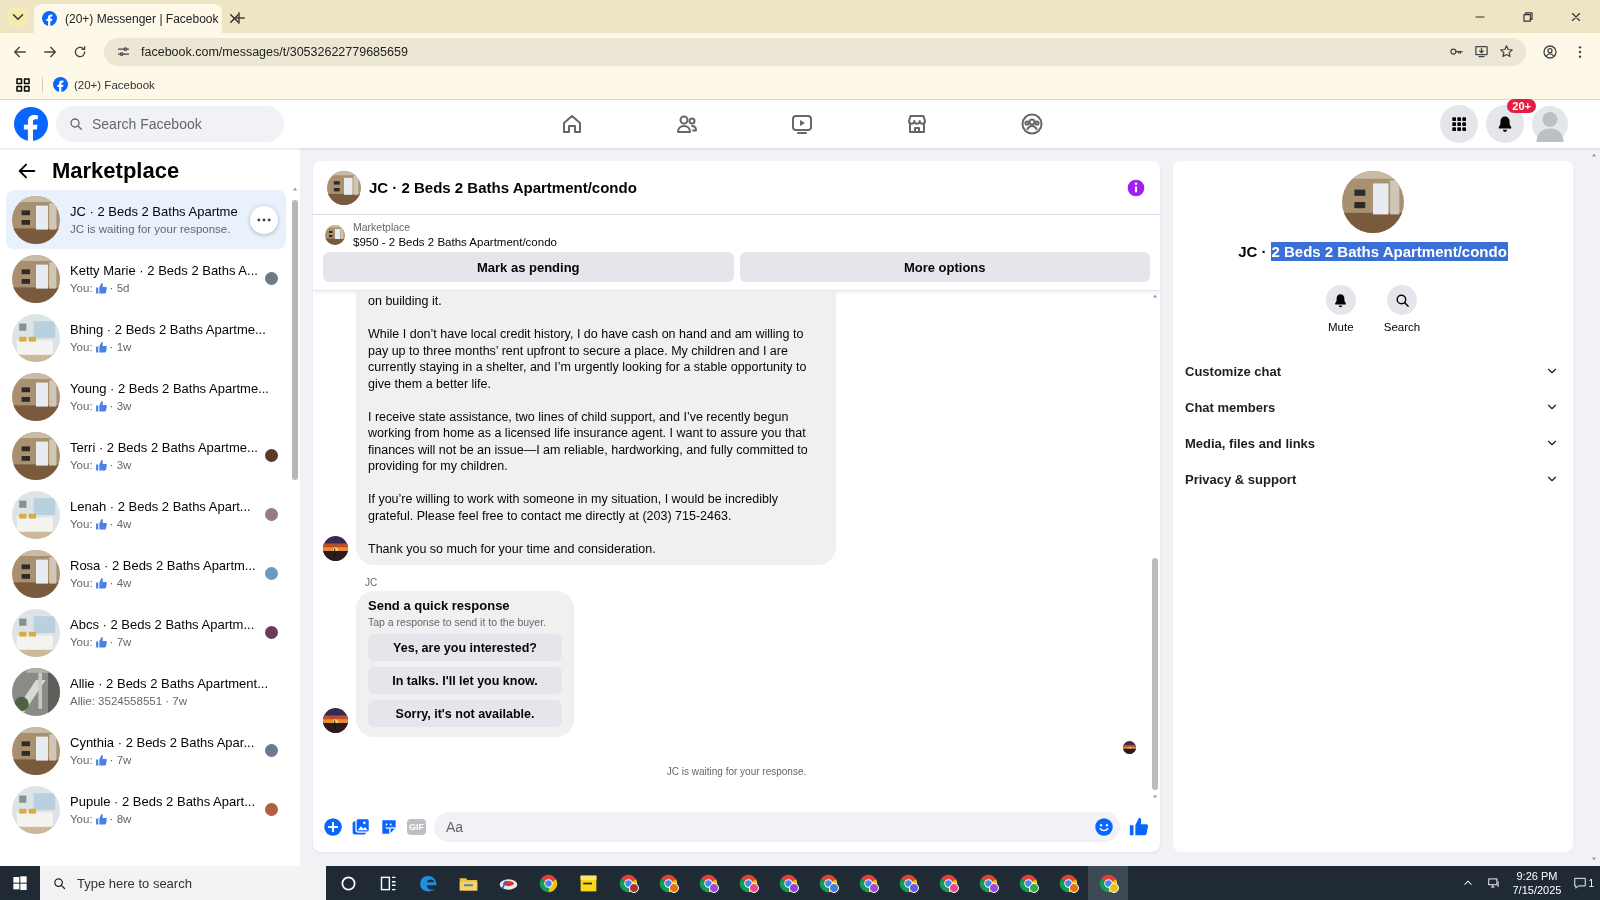 The image size is (1600, 900). What do you see at coordinates (120, 465) in the screenshot?
I see `message-time: · 3w` at bounding box center [120, 465].